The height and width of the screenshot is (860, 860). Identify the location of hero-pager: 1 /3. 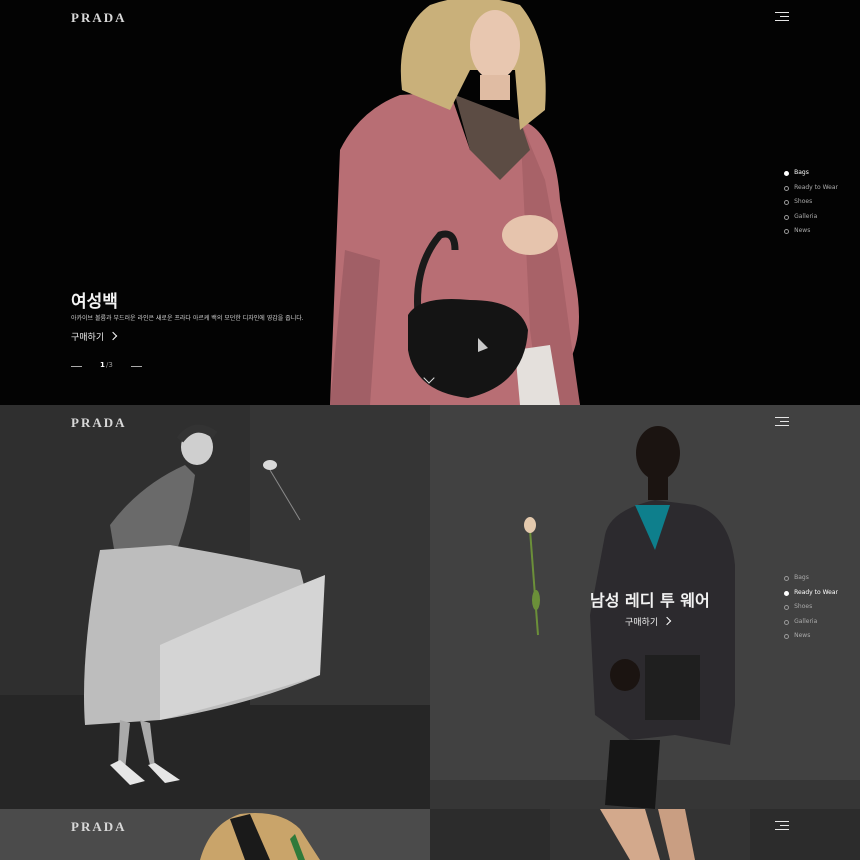
(111, 367).